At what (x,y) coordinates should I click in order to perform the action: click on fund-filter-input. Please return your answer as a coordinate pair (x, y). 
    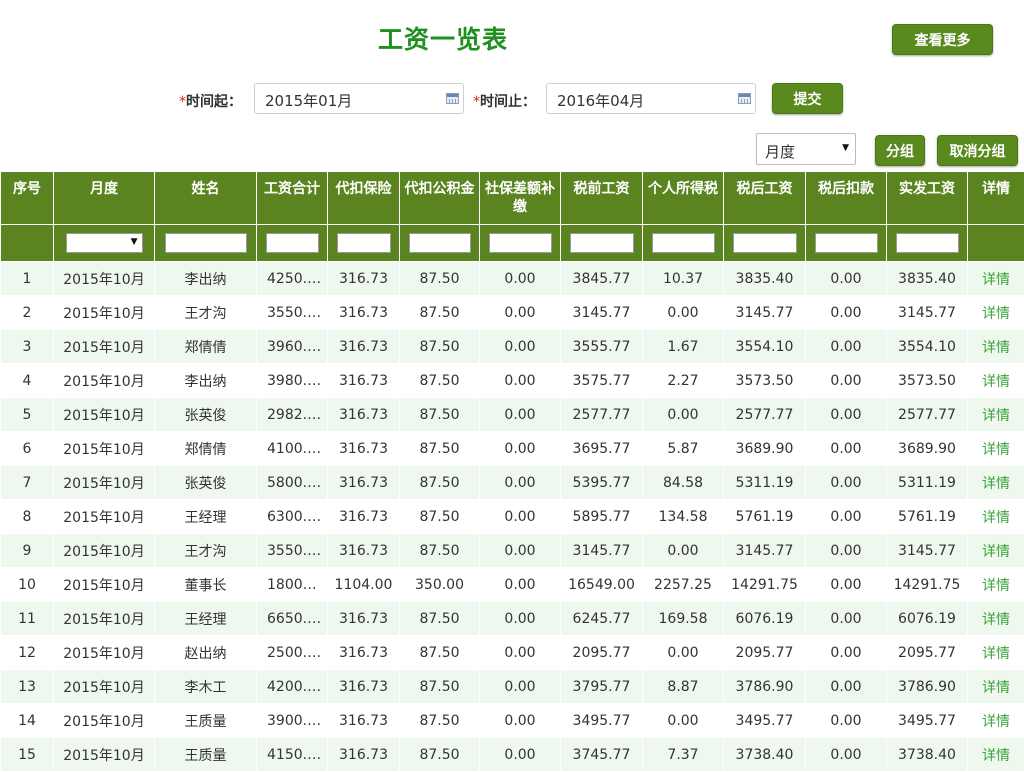
    Looking at the image, I should click on (440, 243).